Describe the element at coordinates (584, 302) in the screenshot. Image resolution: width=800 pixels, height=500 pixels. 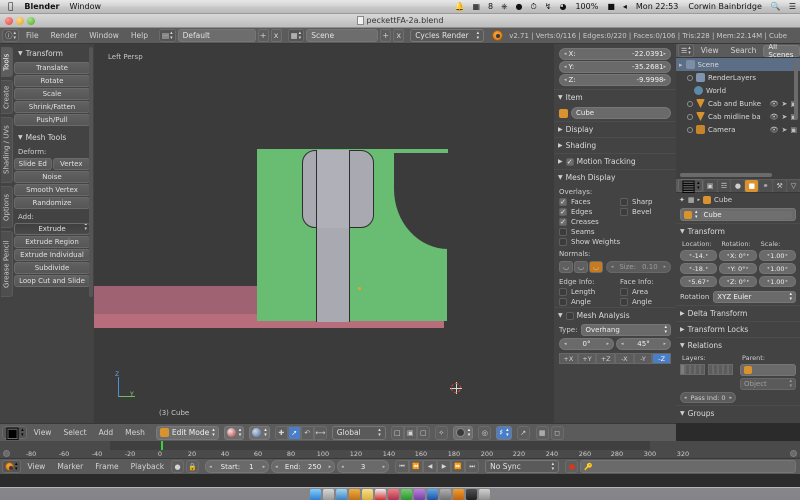
I see `edge-angle-row: Angle` at that location.